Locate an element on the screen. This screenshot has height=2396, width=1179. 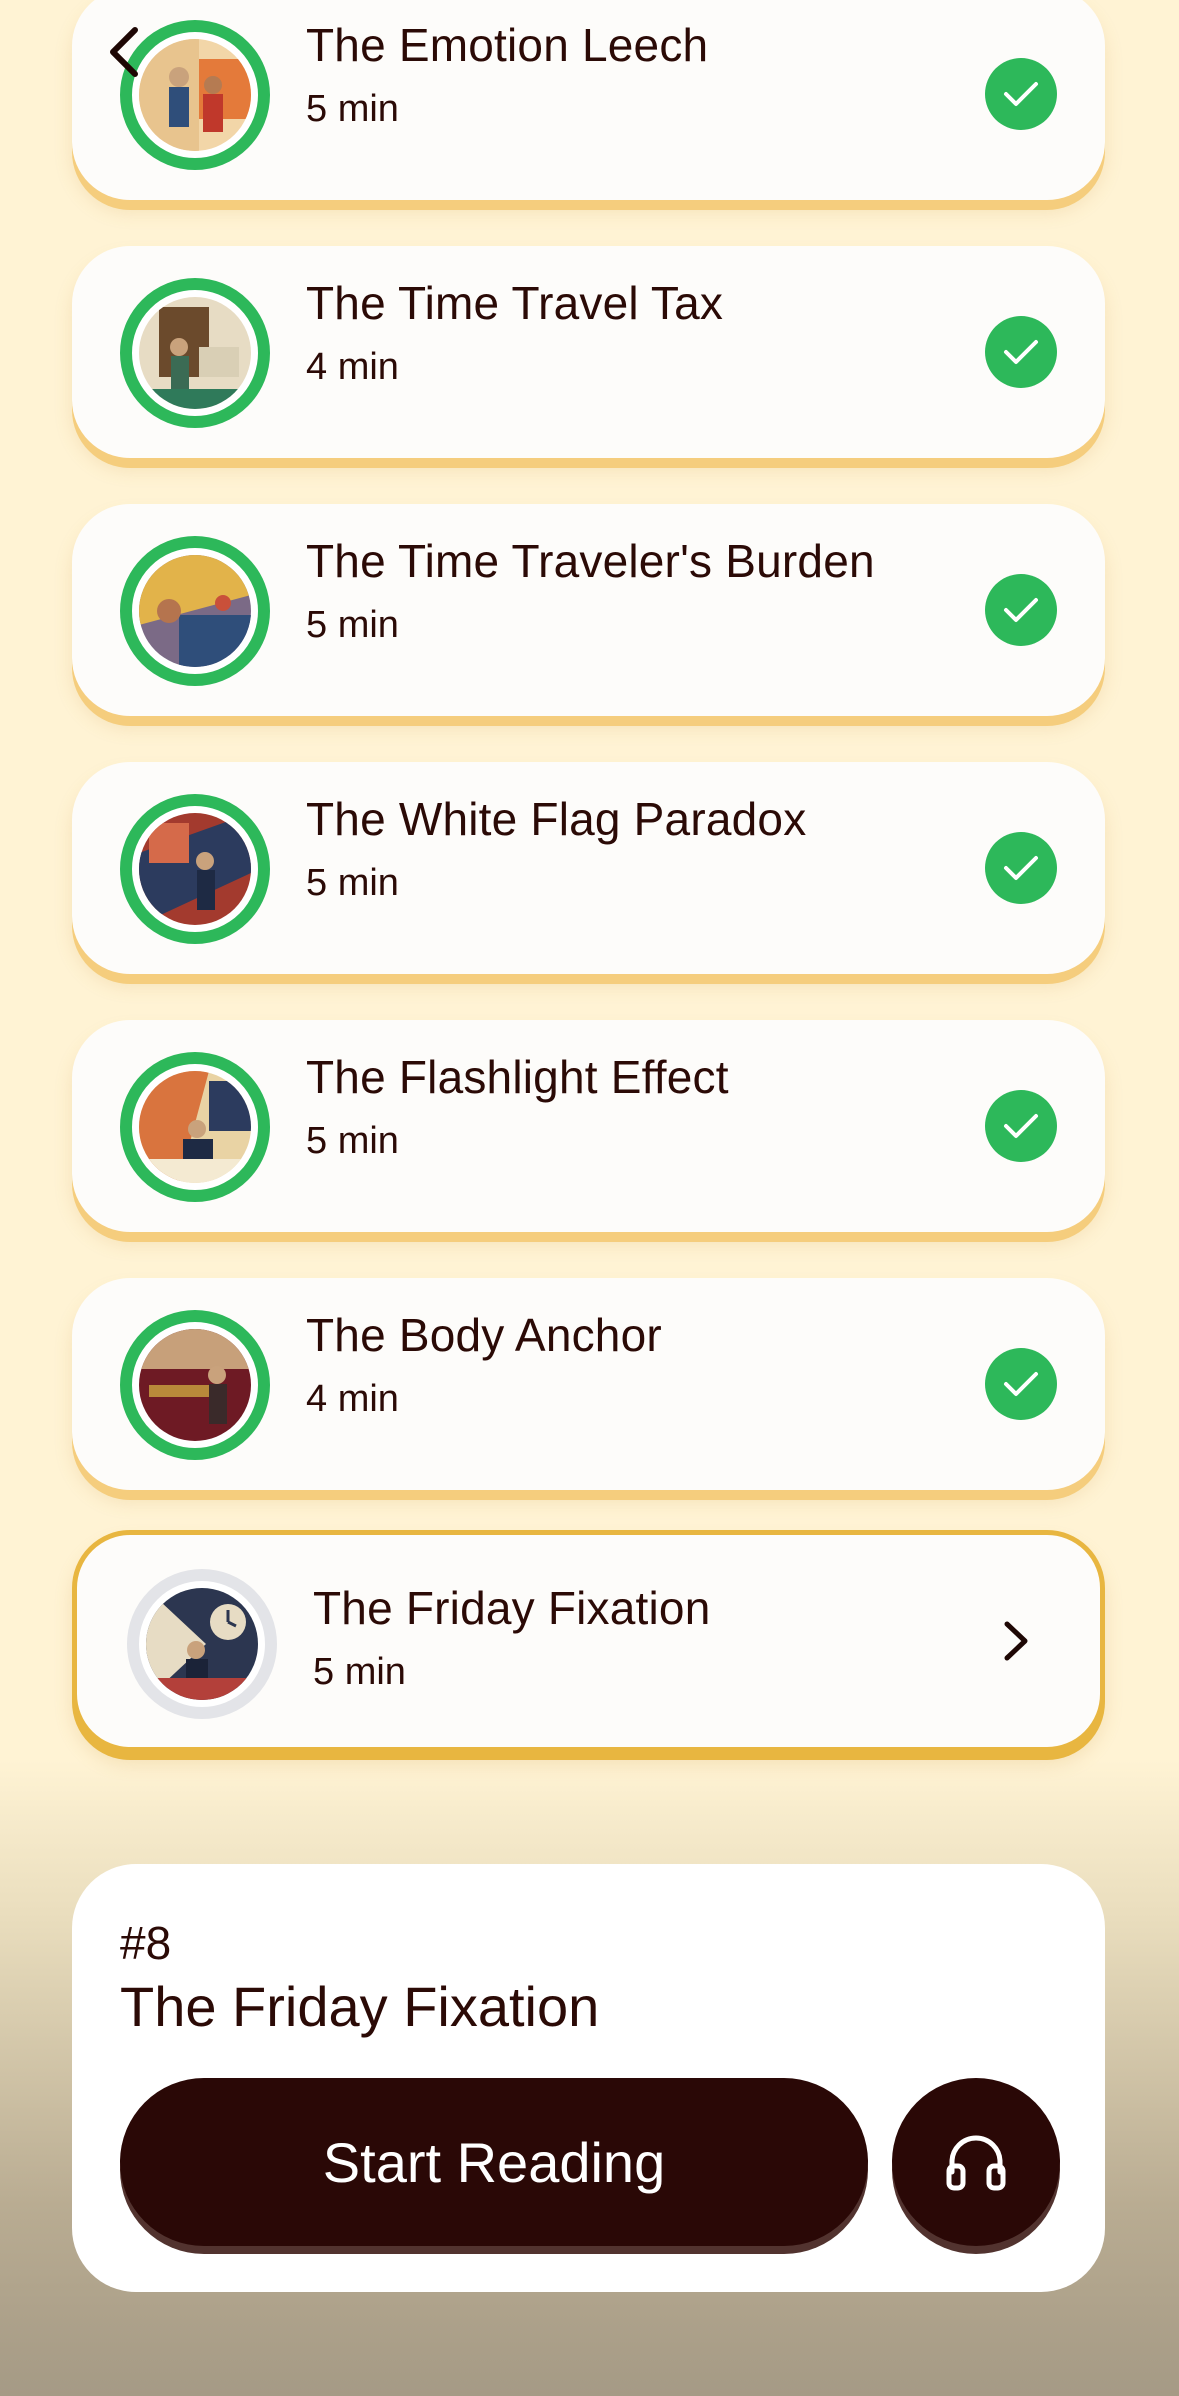
lesson-title: The White Flag Paradox is located at coordinates (556, 819).